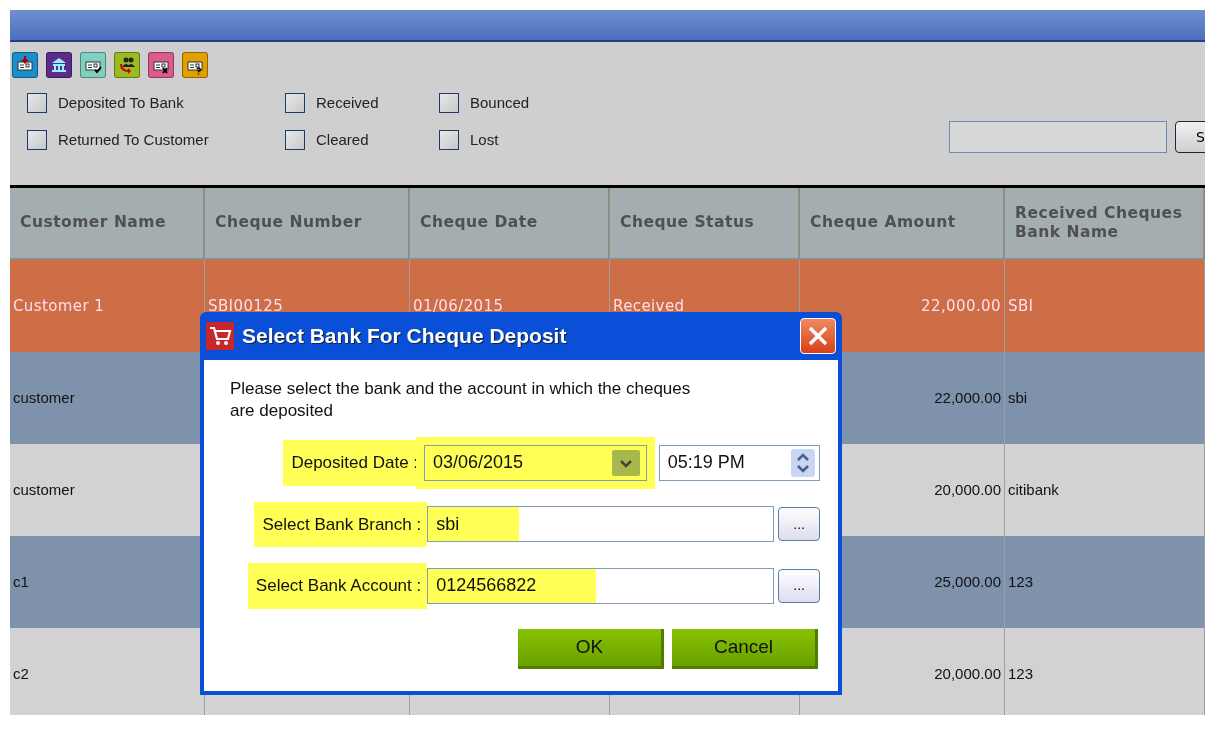 This screenshot has width=1224, height=734. What do you see at coordinates (458, 306) in the screenshot?
I see `table-cell-text: 01/06/2015` at bounding box center [458, 306].